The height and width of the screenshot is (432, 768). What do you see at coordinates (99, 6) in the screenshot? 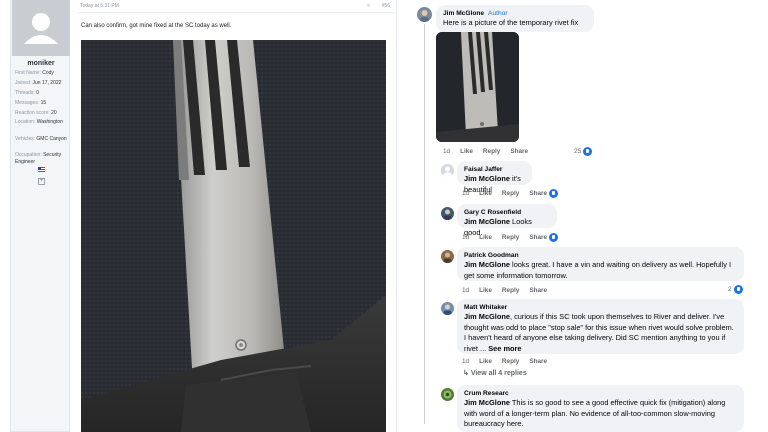
I see `post-timestamp: Today at 5:31 PM` at bounding box center [99, 6].